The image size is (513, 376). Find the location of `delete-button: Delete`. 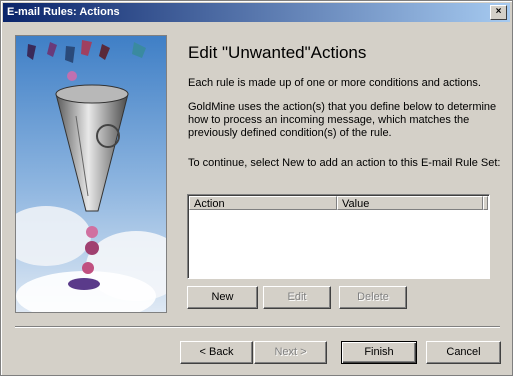

delete-button: Delete is located at coordinates (373, 297).